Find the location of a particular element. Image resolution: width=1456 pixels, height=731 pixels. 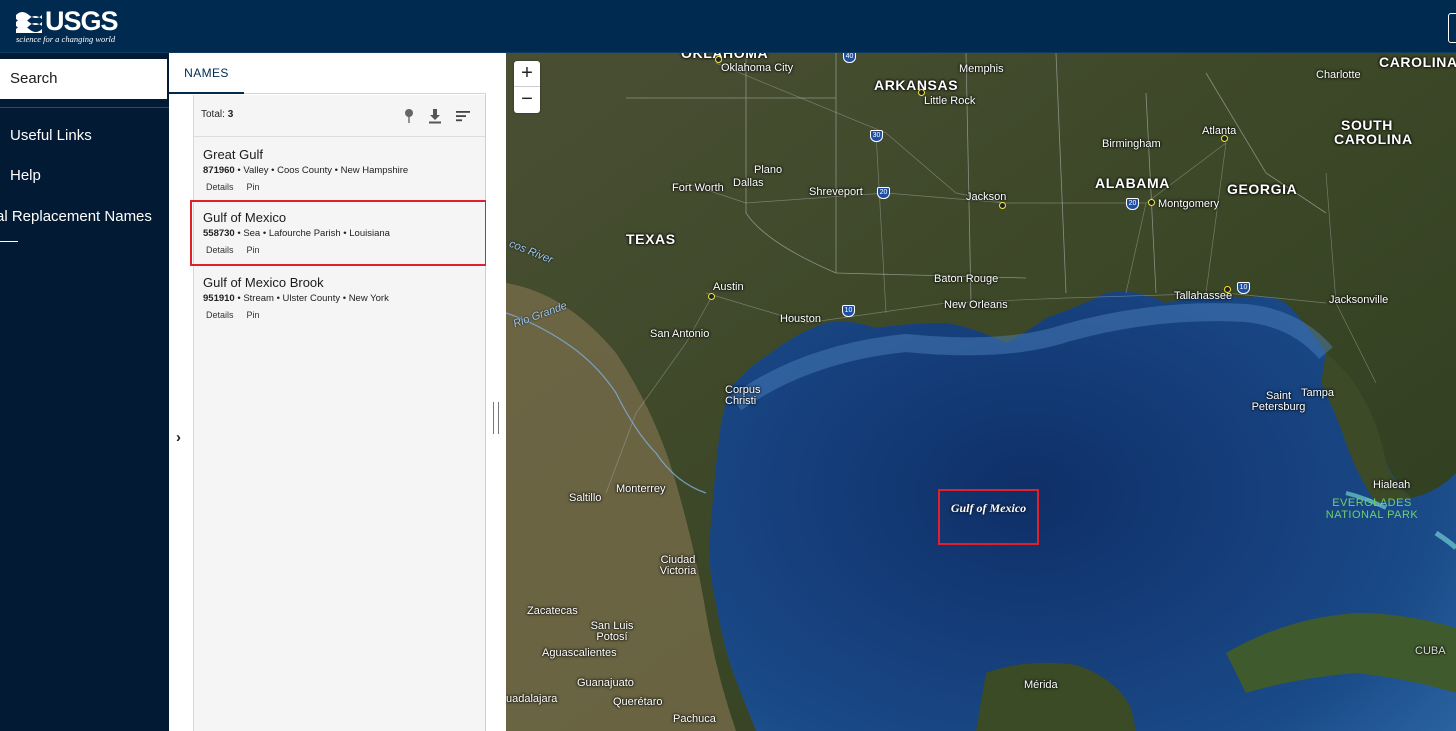

map-label-state: CAROLINA is located at coordinates (1417, 62).